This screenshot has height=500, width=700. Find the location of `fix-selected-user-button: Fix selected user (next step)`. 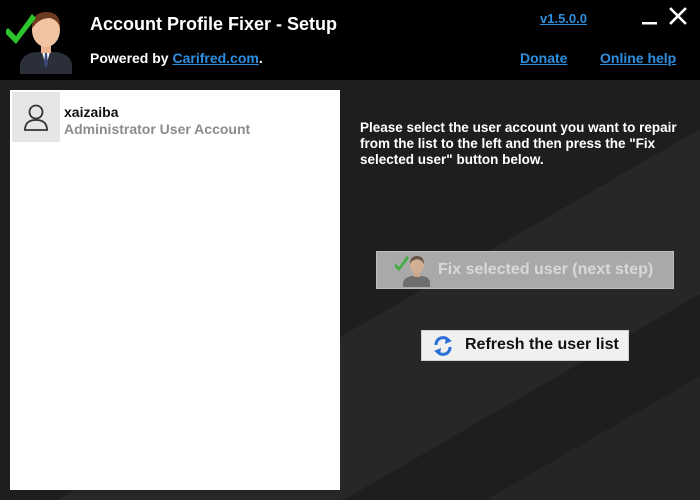

fix-selected-user-button: Fix selected user (next step) is located at coordinates (525, 270).